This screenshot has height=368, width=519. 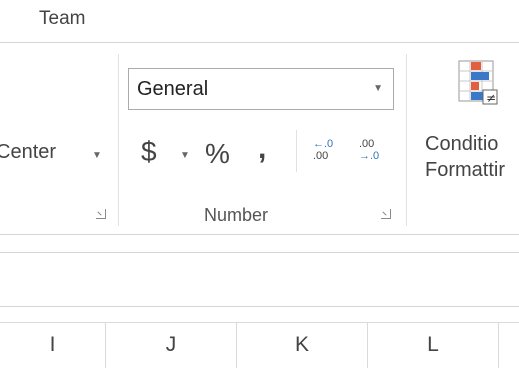 I want to click on alignment-dialog-launcher-icon, so click(x=101, y=214).